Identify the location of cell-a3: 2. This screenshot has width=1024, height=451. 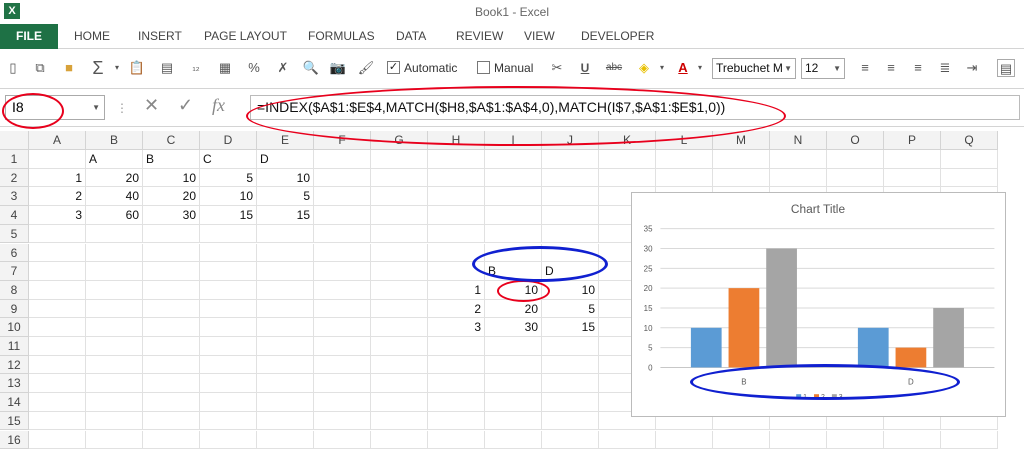
(57, 197).